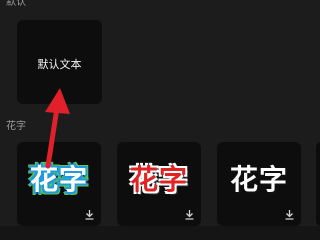 The image size is (320, 240). Describe the element at coordinates (16, 126) in the screenshot. I see `section-label-fancy-text: 花字` at that location.